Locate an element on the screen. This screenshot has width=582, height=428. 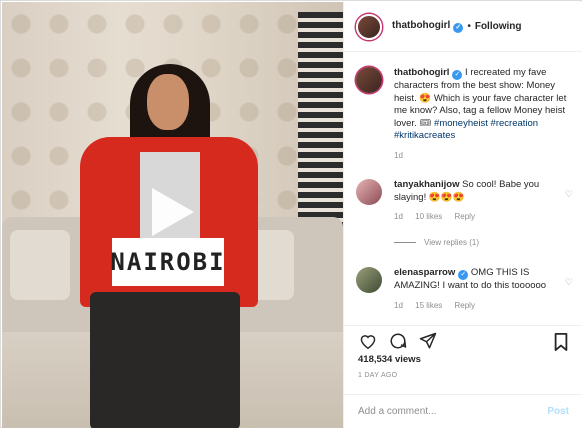
add-comment-bar: Post is located at coordinates (463, 411).